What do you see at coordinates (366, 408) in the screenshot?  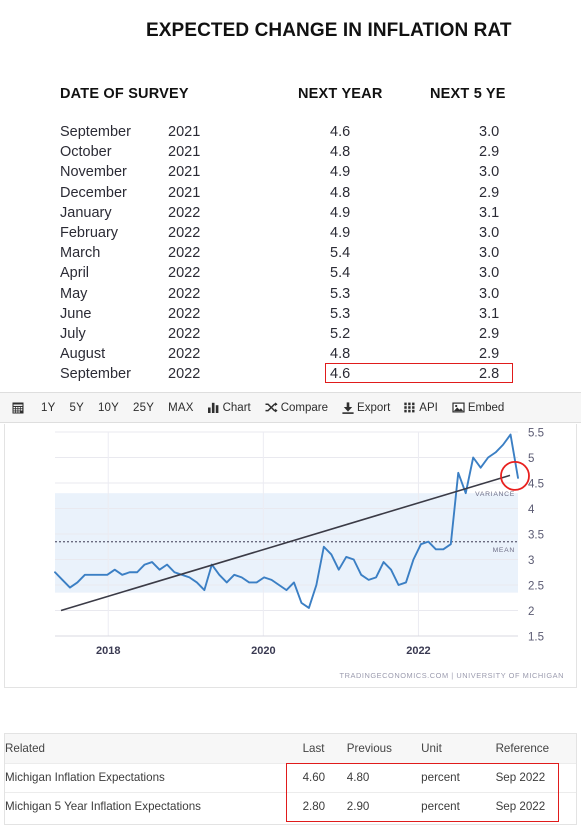 I see `export-button: Export` at bounding box center [366, 408].